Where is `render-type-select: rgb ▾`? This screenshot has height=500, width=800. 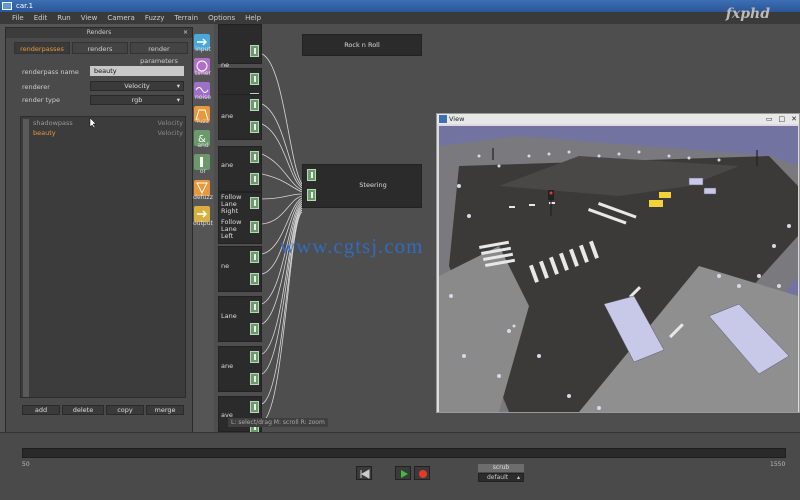 render-type-select: rgb ▾ is located at coordinates (137, 100).